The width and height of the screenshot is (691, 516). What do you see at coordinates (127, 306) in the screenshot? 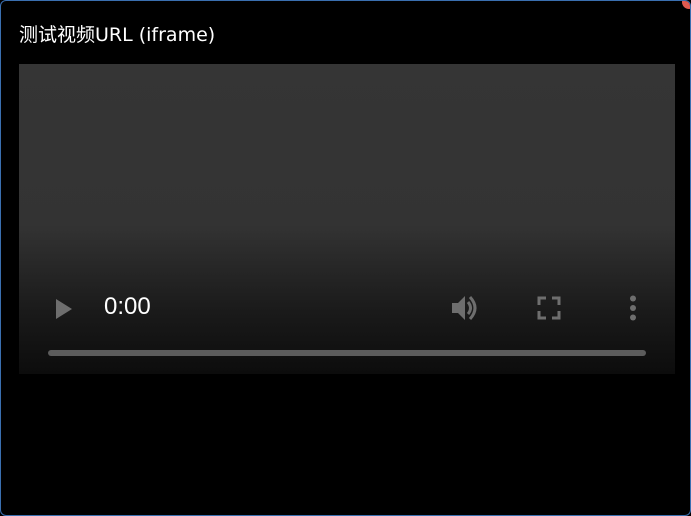
I see `current-time: 0:00` at bounding box center [127, 306].